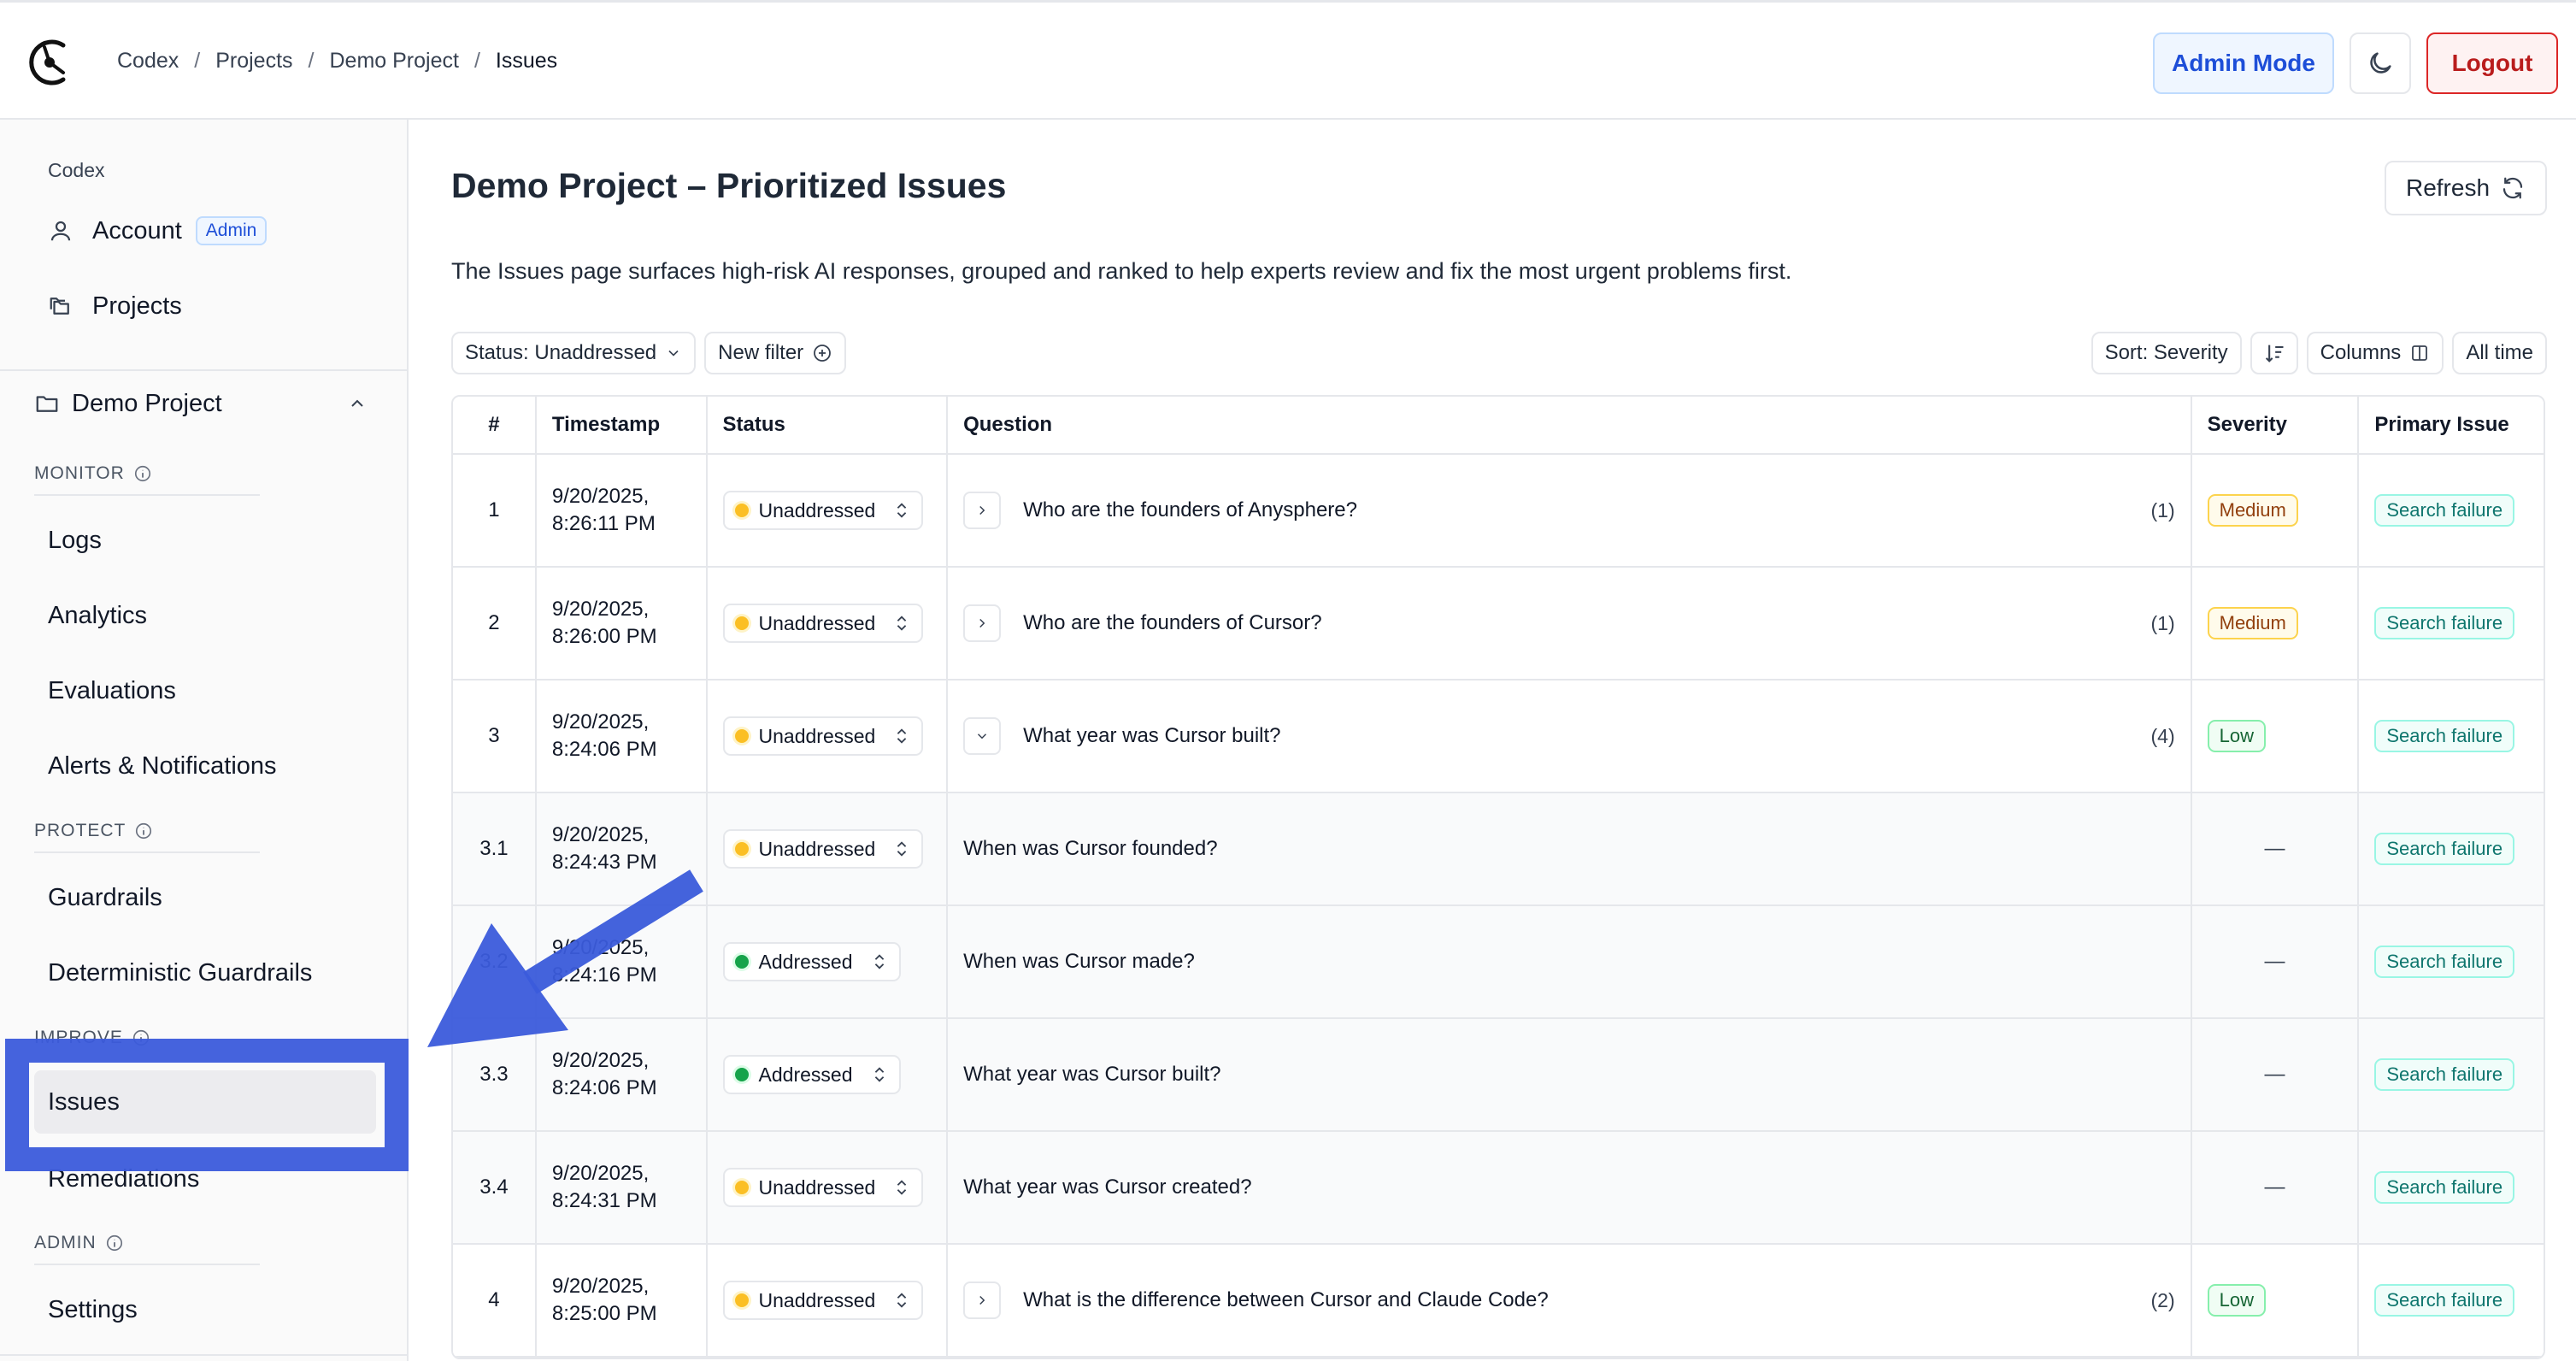 The image size is (2576, 1361). I want to click on sort-descending-icon, so click(2274, 354).